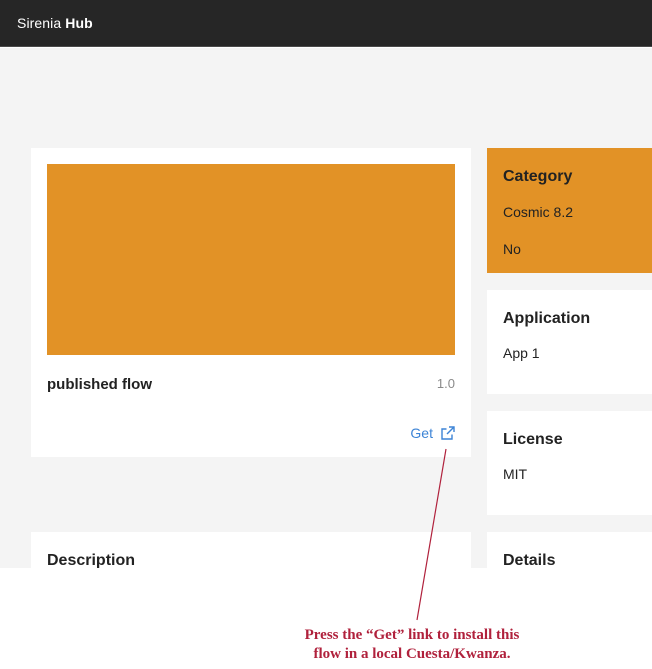 The width and height of the screenshot is (652, 669). What do you see at coordinates (39, 23) in the screenshot?
I see `brand-primary: Sirenia` at bounding box center [39, 23].